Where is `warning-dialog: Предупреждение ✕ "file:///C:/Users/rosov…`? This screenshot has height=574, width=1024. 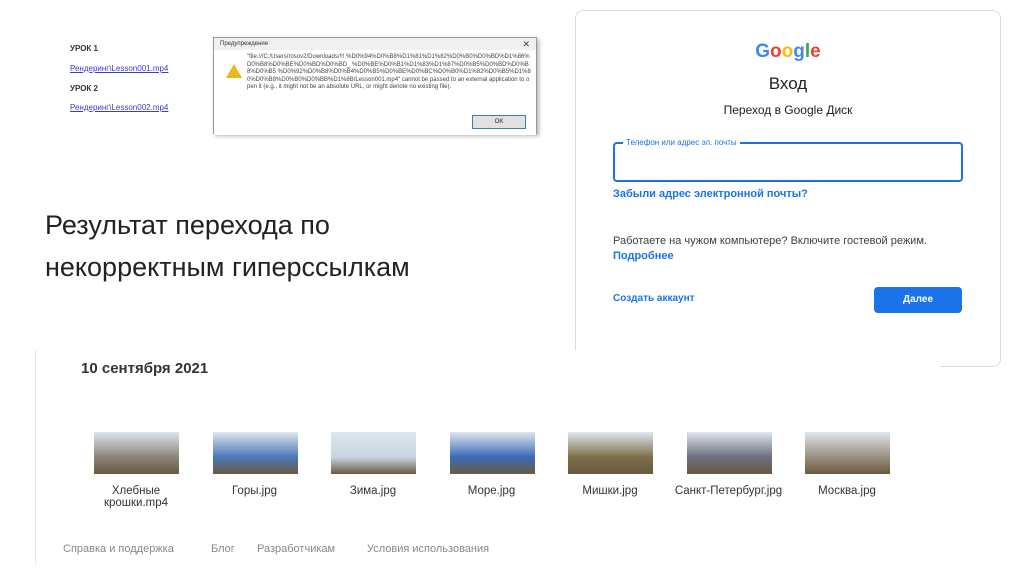
warning-dialog: Предупреждение ✕ "file:///C:/Users/rosov… is located at coordinates (375, 86).